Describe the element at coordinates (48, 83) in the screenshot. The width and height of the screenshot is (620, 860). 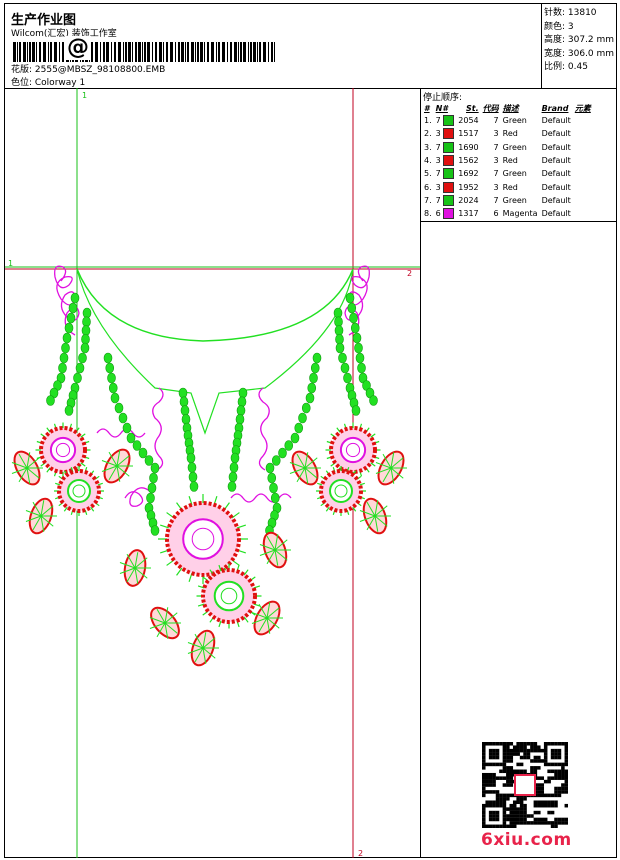
I see `colorway-label: 色位: Colorway 1` at that location.